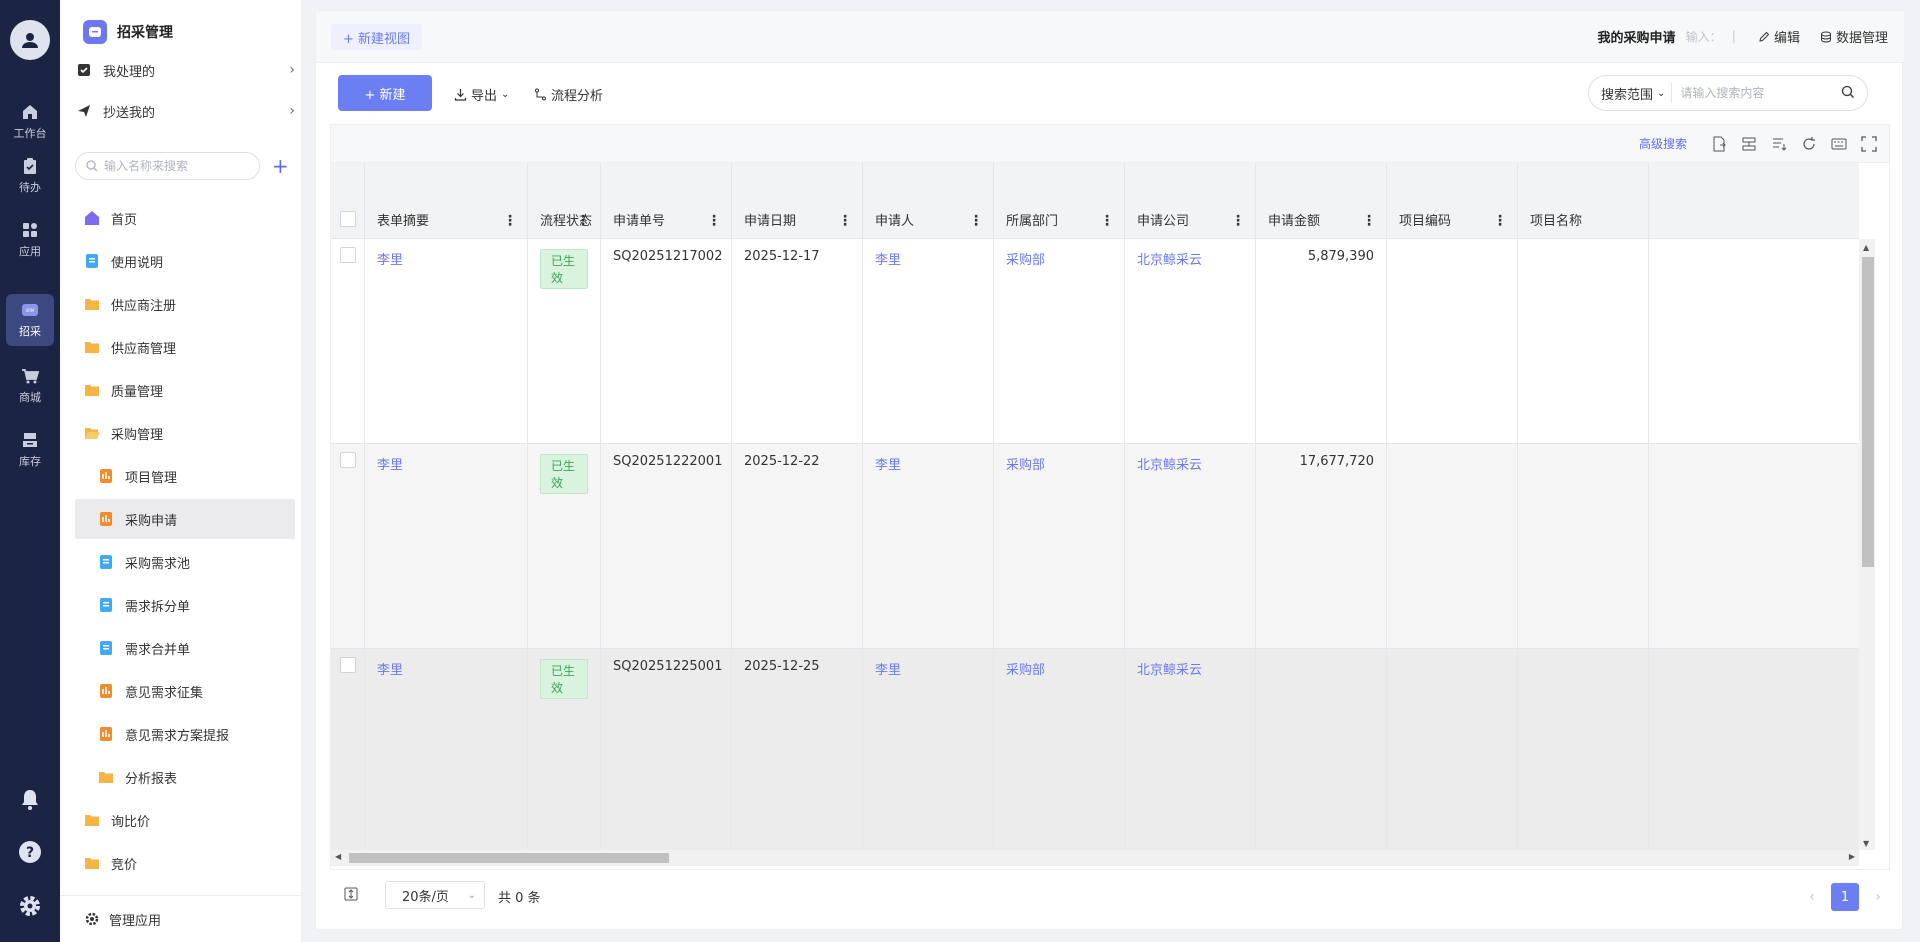 The width and height of the screenshot is (1920, 942). I want to click on rail-item-procurement: SRM 招采, so click(30, 320).